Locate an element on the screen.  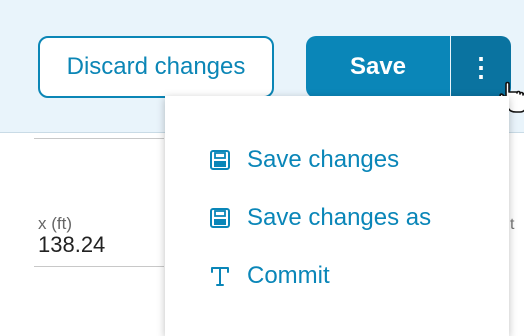
save-button: Save is located at coordinates (378, 67).